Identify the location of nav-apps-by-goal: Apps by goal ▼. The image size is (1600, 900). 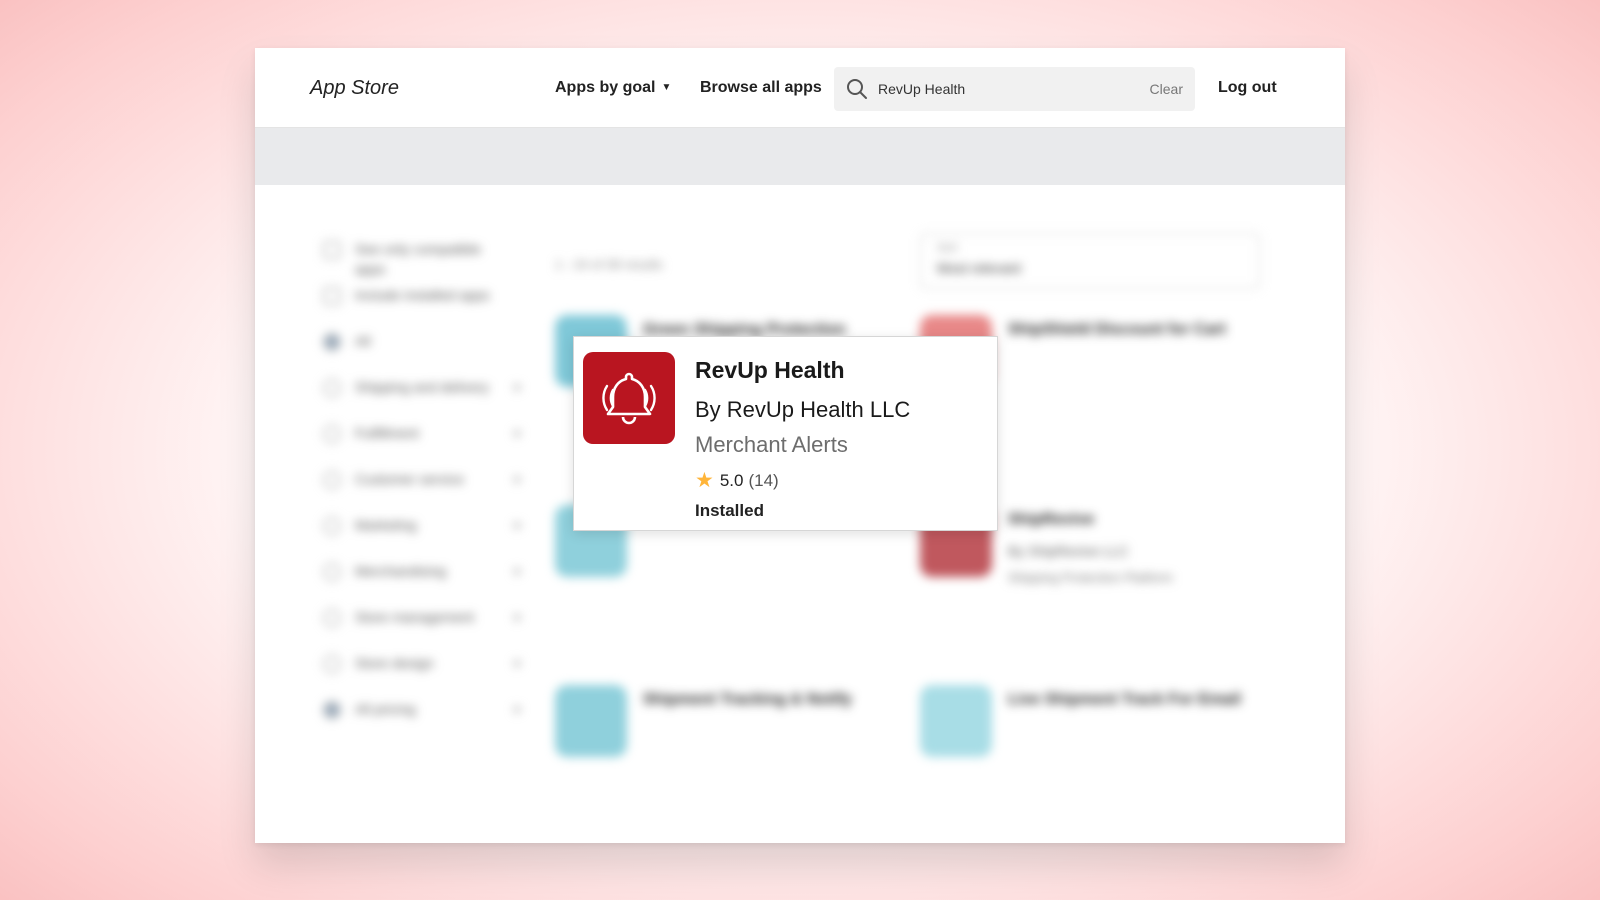
(613, 88).